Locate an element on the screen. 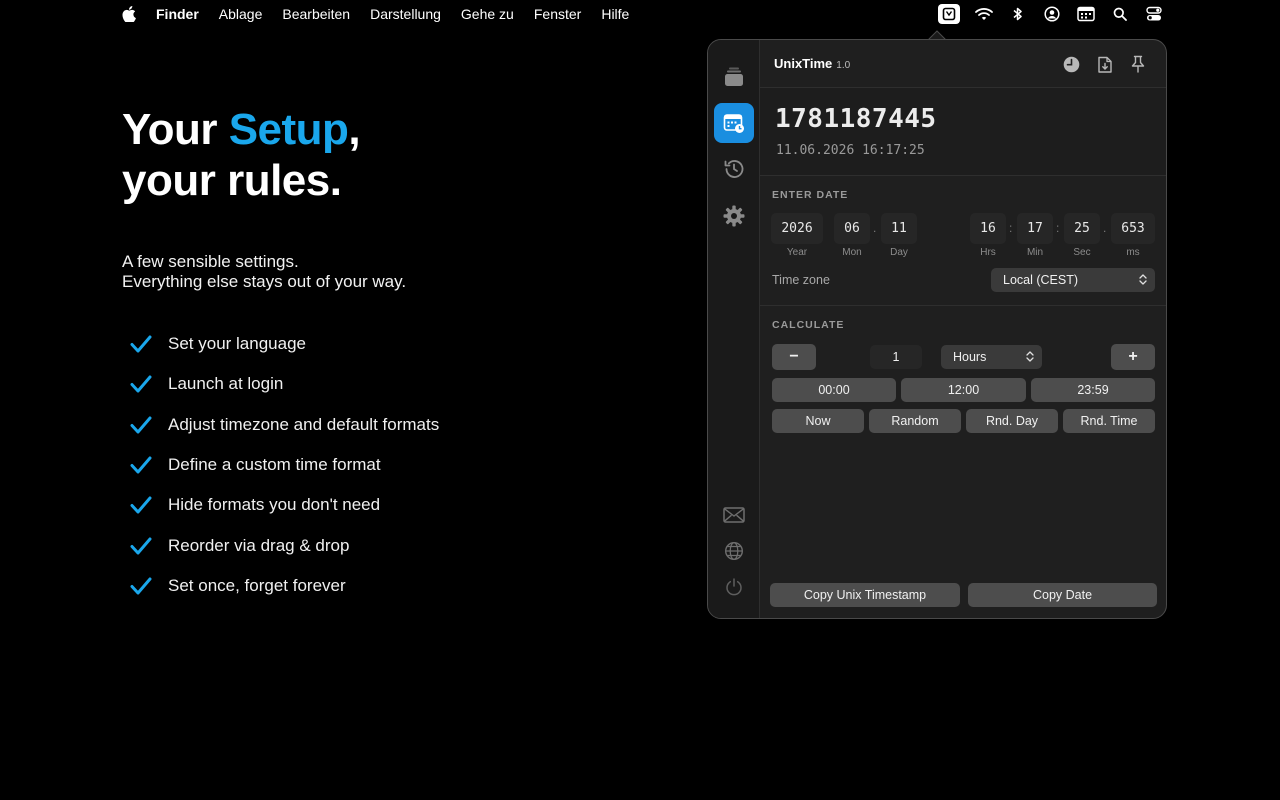 Image resolution: width=1280 pixels, height=800 pixels. hero-line-1: Your Setup, is located at coordinates (241, 129).